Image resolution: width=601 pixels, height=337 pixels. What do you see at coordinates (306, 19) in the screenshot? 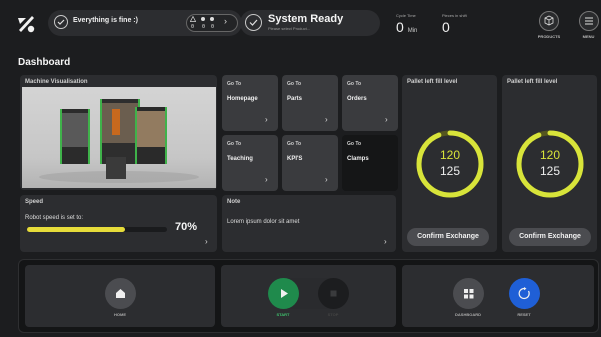
I see `system-title: System Ready` at bounding box center [306, 19].